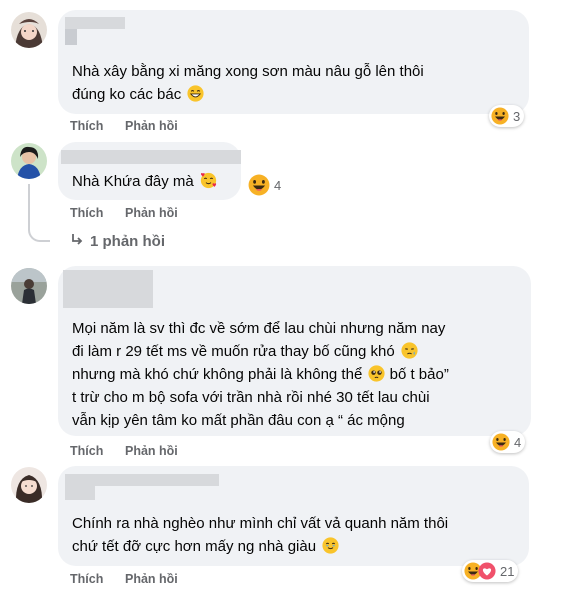  What do you see at coordinates (77, 239) in the screenshot?
I see `reply-arrow-icon` at bounding box center [77, 239].